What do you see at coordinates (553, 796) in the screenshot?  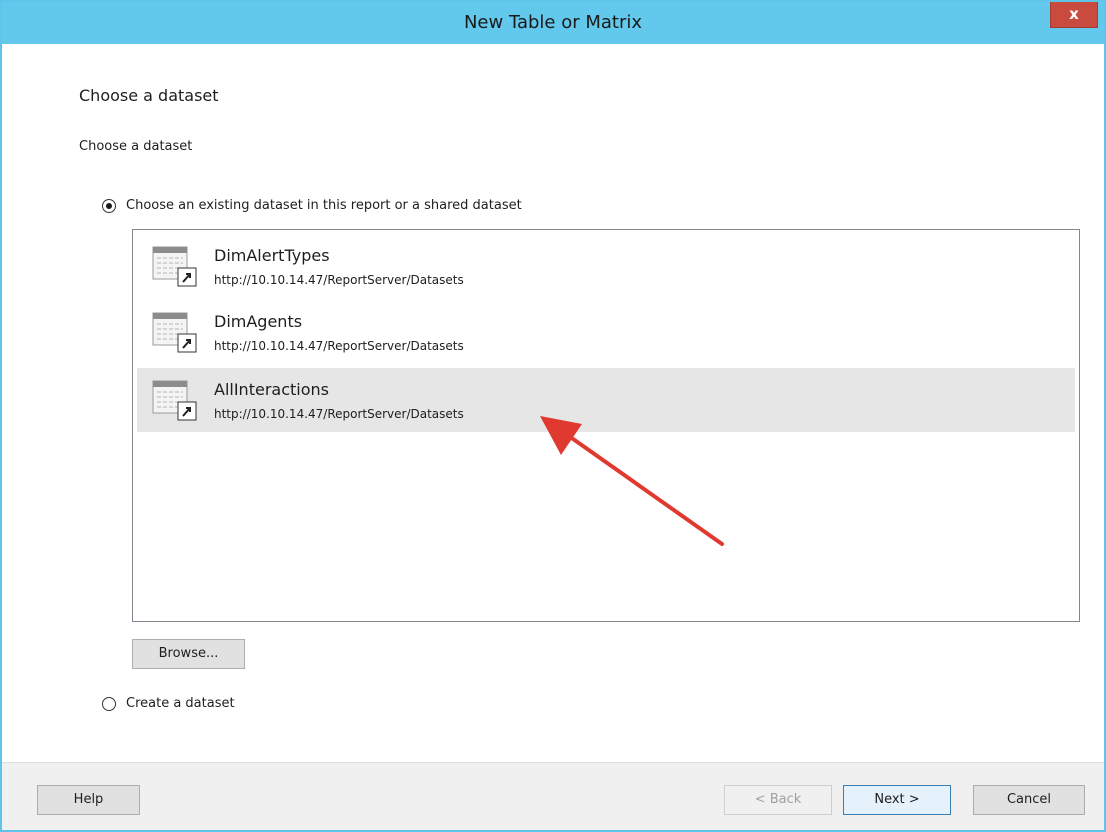 I see `footer-bar: Help < Back Next > Cancel` at bounding box center [553, 796].